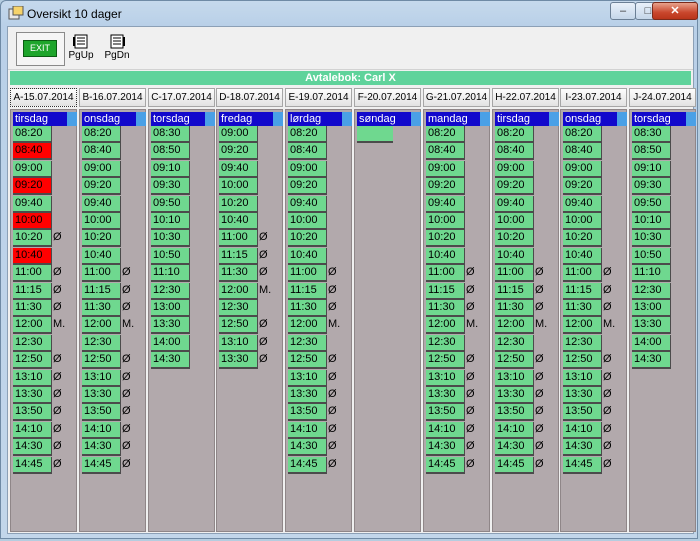  What do you see at coordinates (651, 256) in the screenshot?
I see `time-slot: 10:50` at bounding box center [651, 256].